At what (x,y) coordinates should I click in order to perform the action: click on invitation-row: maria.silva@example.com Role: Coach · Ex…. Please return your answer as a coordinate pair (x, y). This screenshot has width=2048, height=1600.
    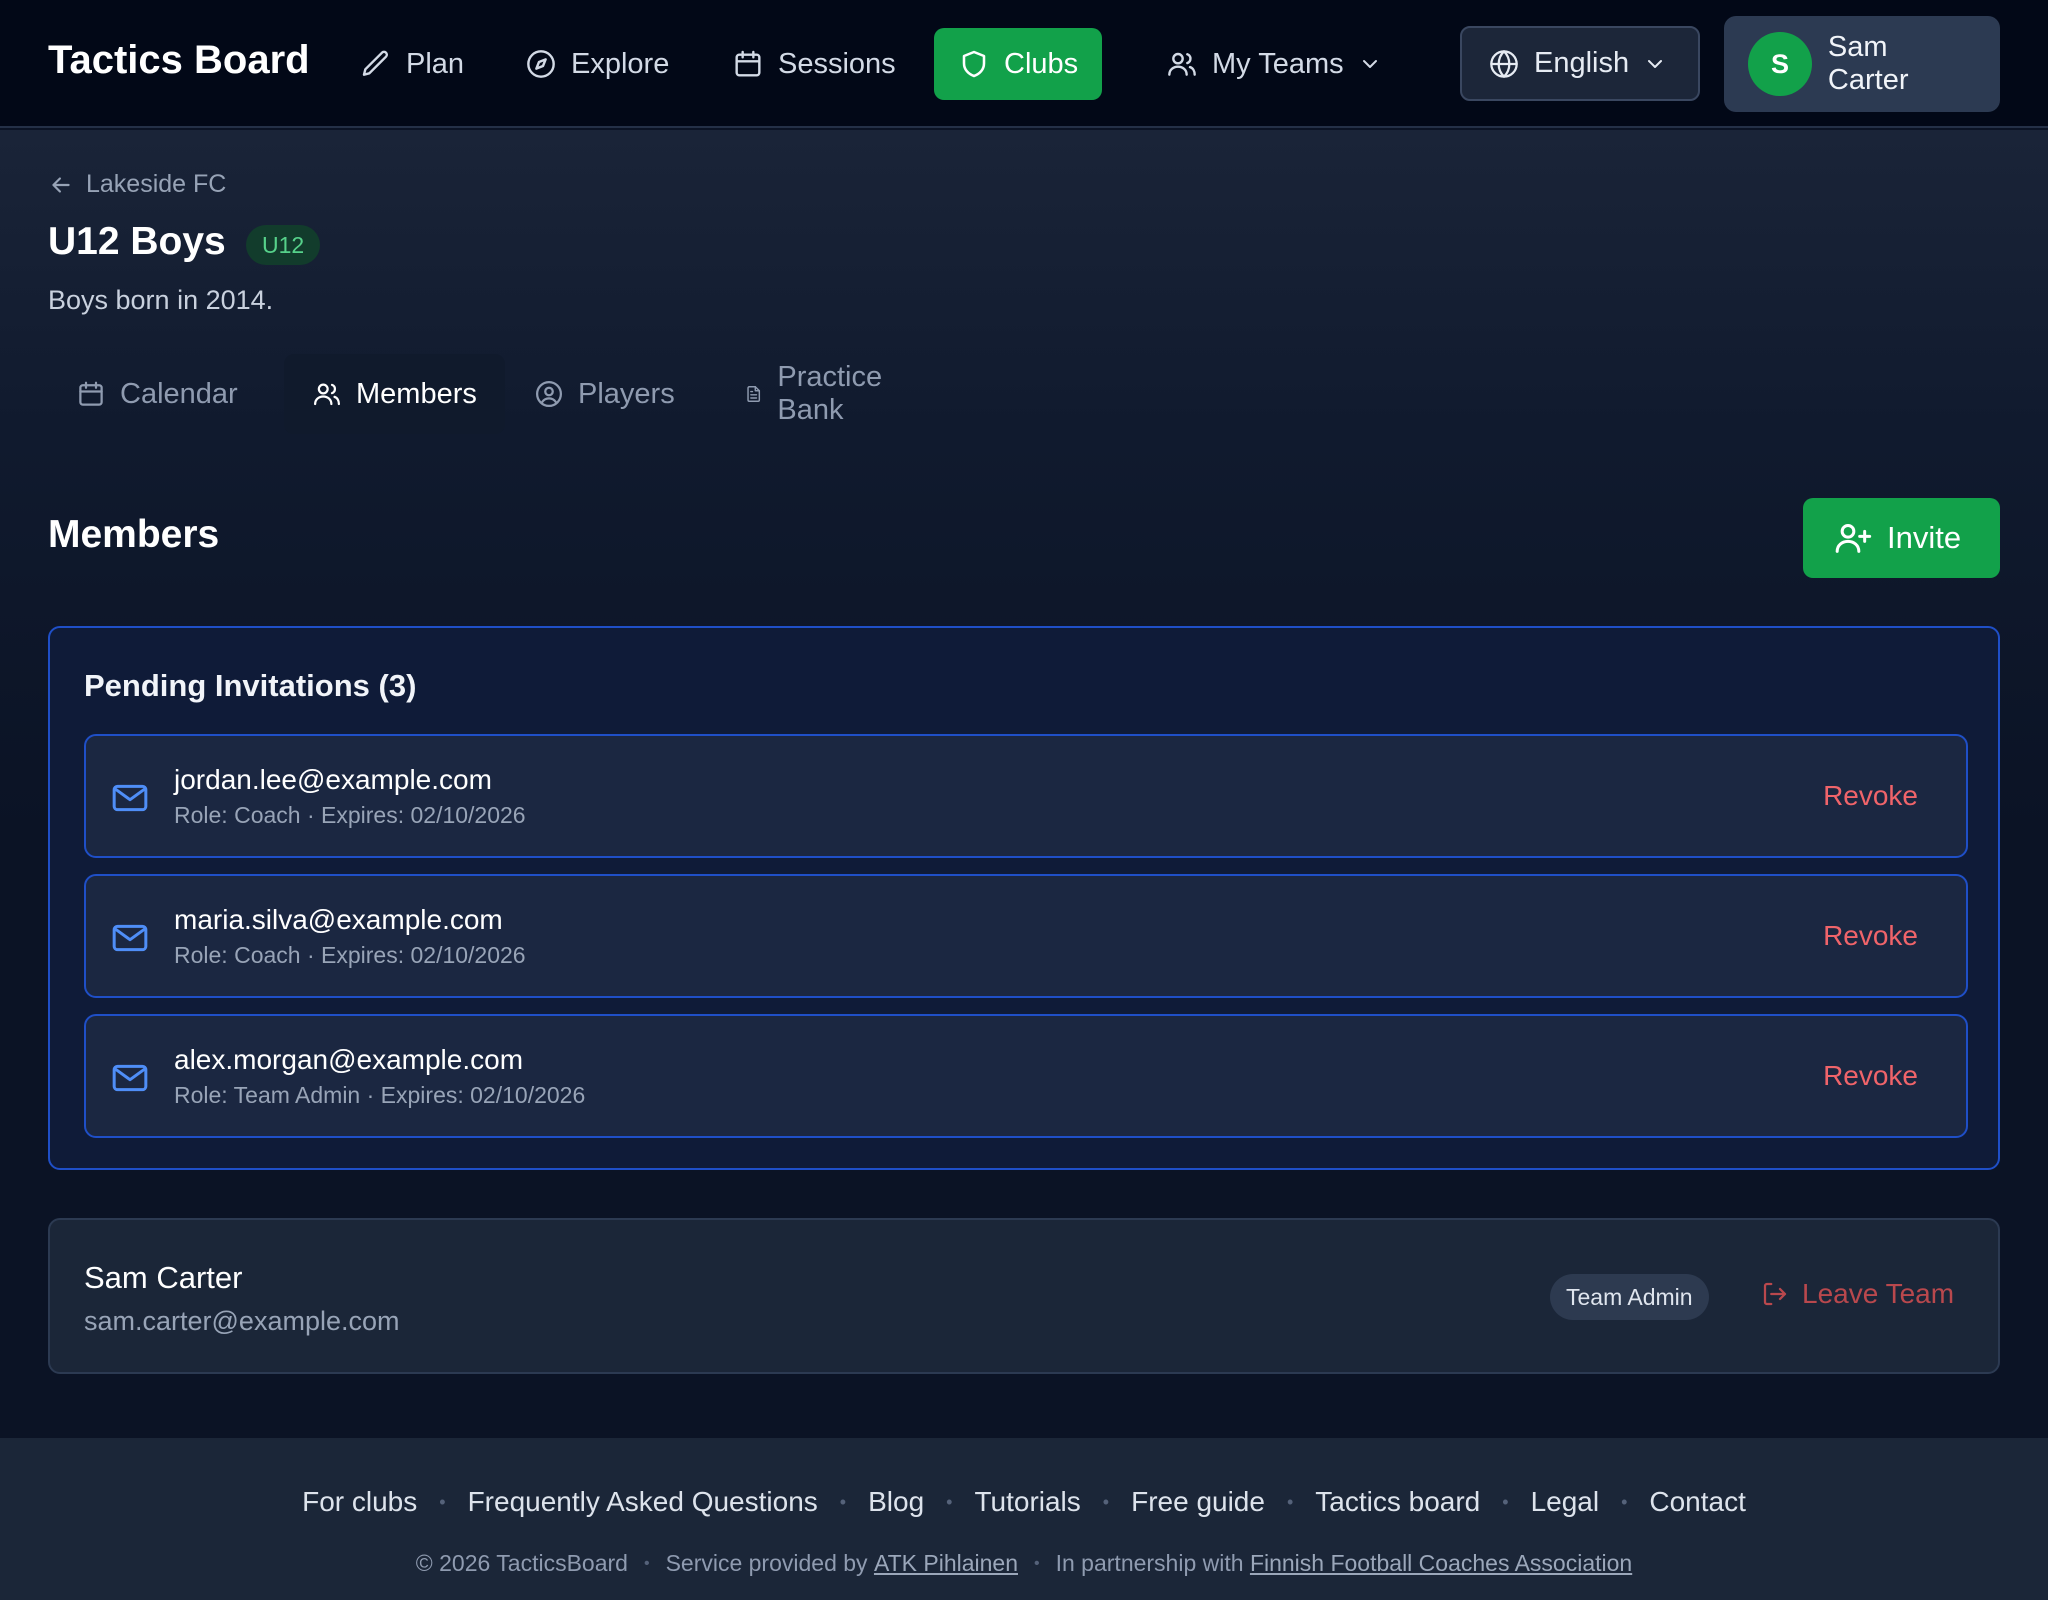
    Looking at the image, I should click on (1026, 936).